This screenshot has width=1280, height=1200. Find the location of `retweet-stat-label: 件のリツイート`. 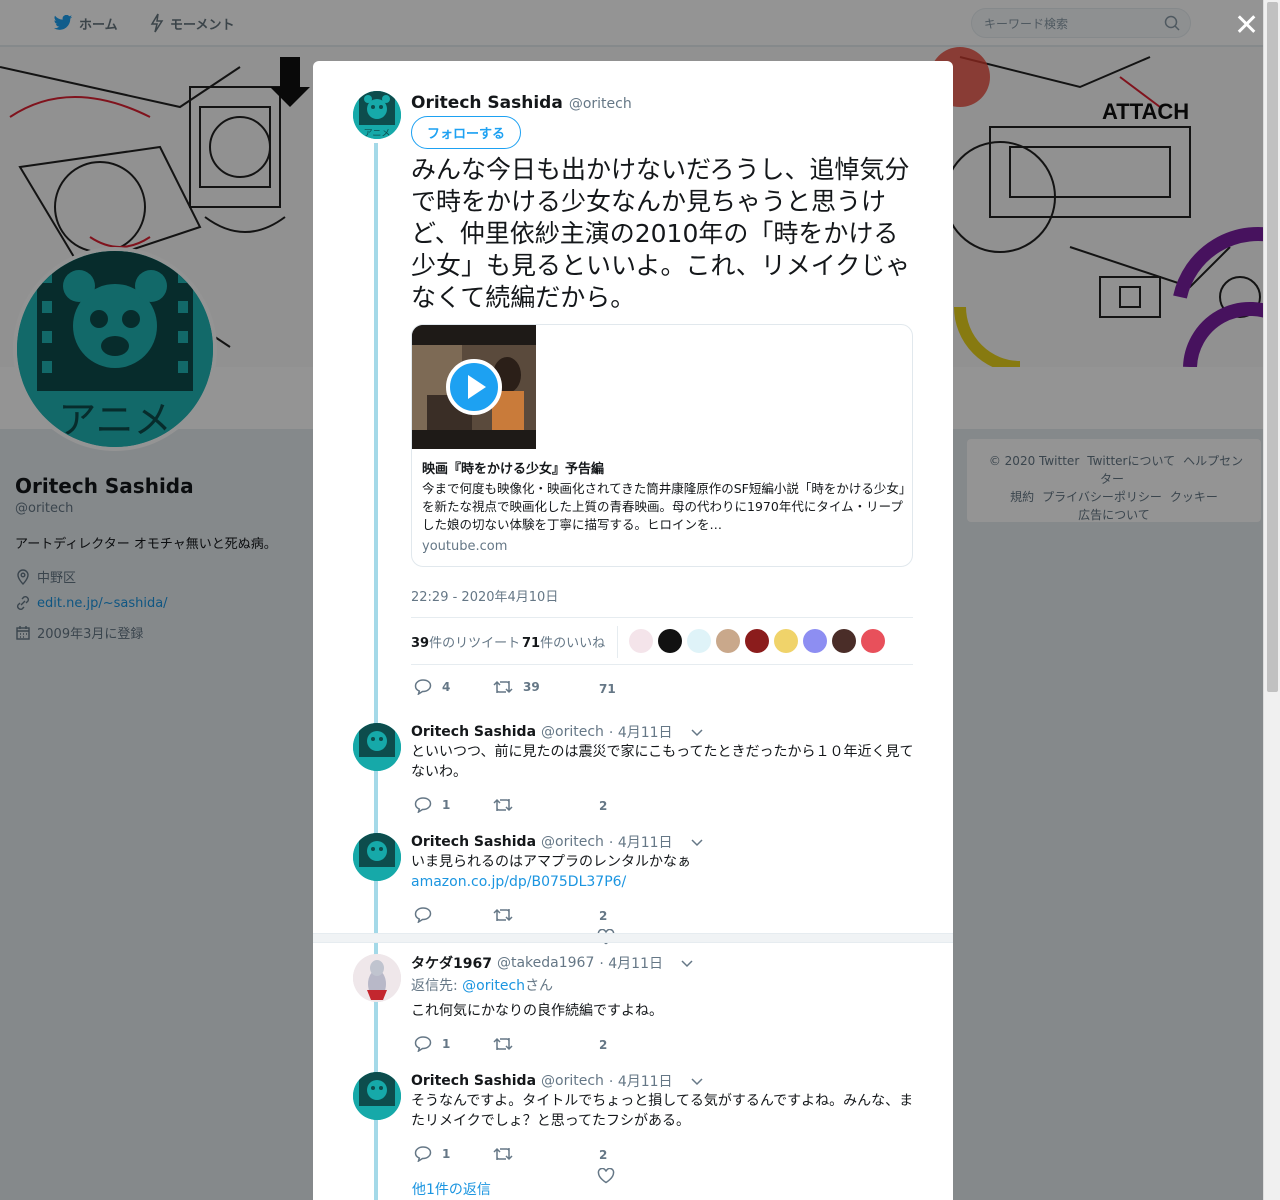

retweet-stat-label: 件のリツイート is located at coordinates (475, 643).